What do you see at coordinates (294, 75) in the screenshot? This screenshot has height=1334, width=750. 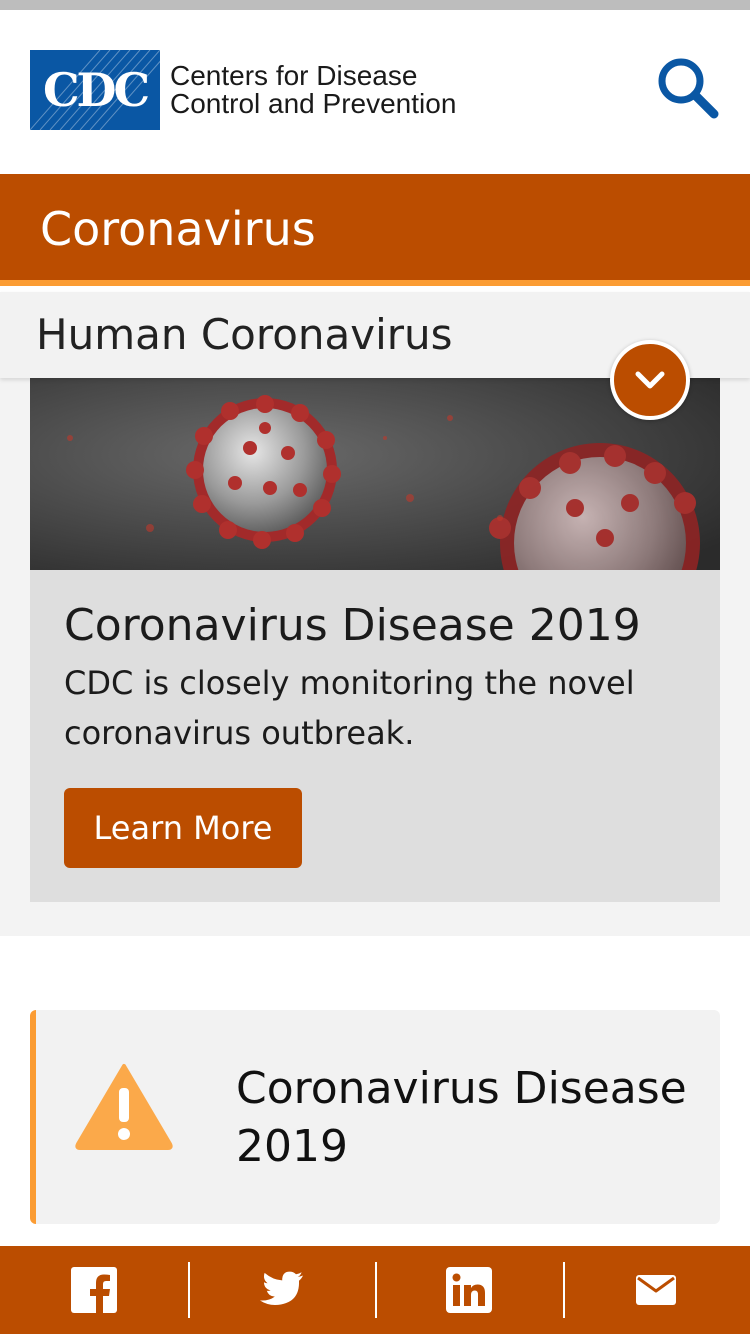 I see `logo-line-1: Centers for Disease` at bounding box center [294, 75].